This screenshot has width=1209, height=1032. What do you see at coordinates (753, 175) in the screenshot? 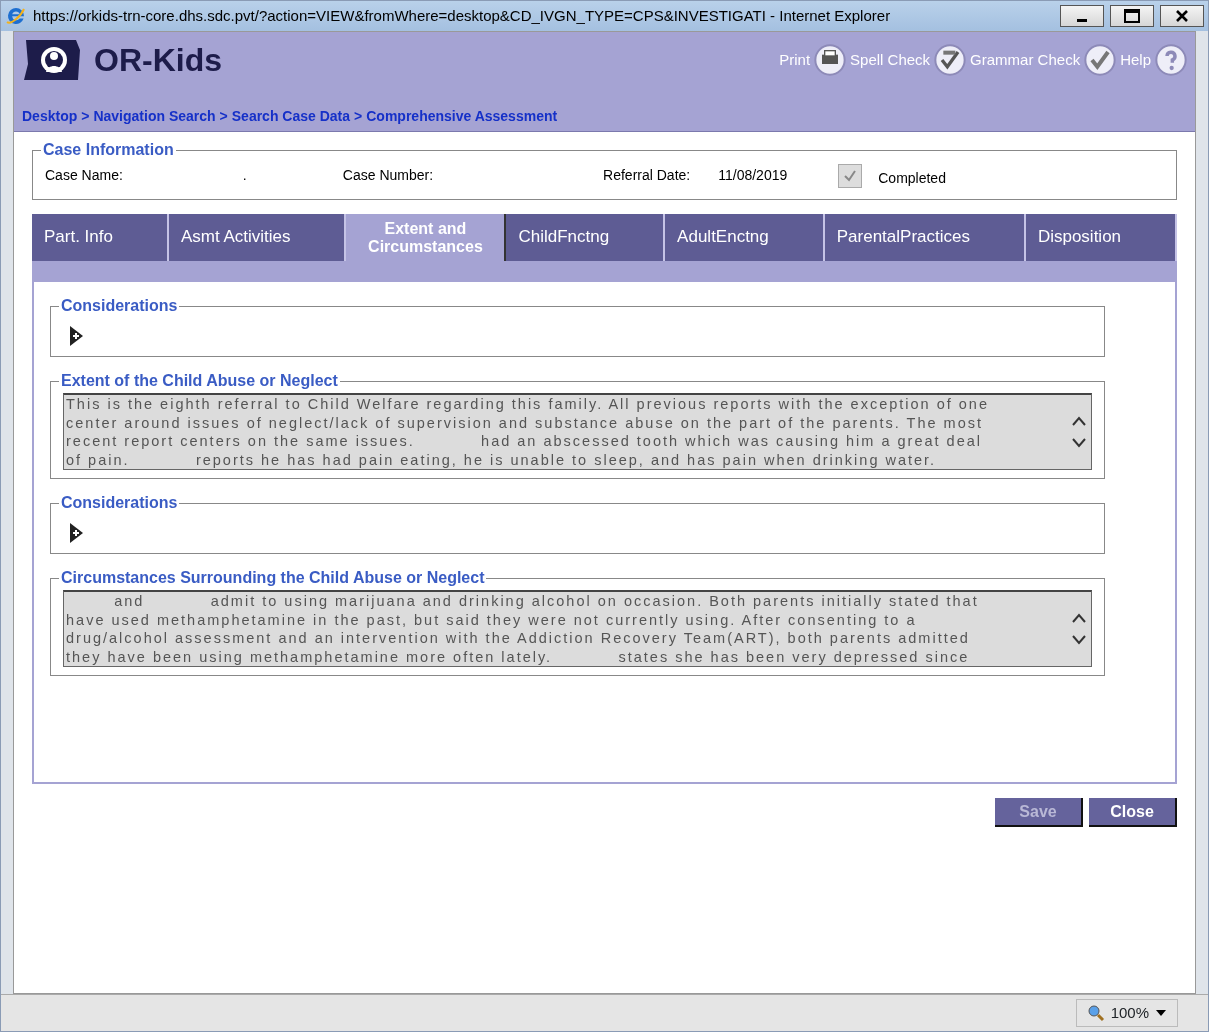
I see `field-value: 11/08/2019` at bounding box center [753, 175].